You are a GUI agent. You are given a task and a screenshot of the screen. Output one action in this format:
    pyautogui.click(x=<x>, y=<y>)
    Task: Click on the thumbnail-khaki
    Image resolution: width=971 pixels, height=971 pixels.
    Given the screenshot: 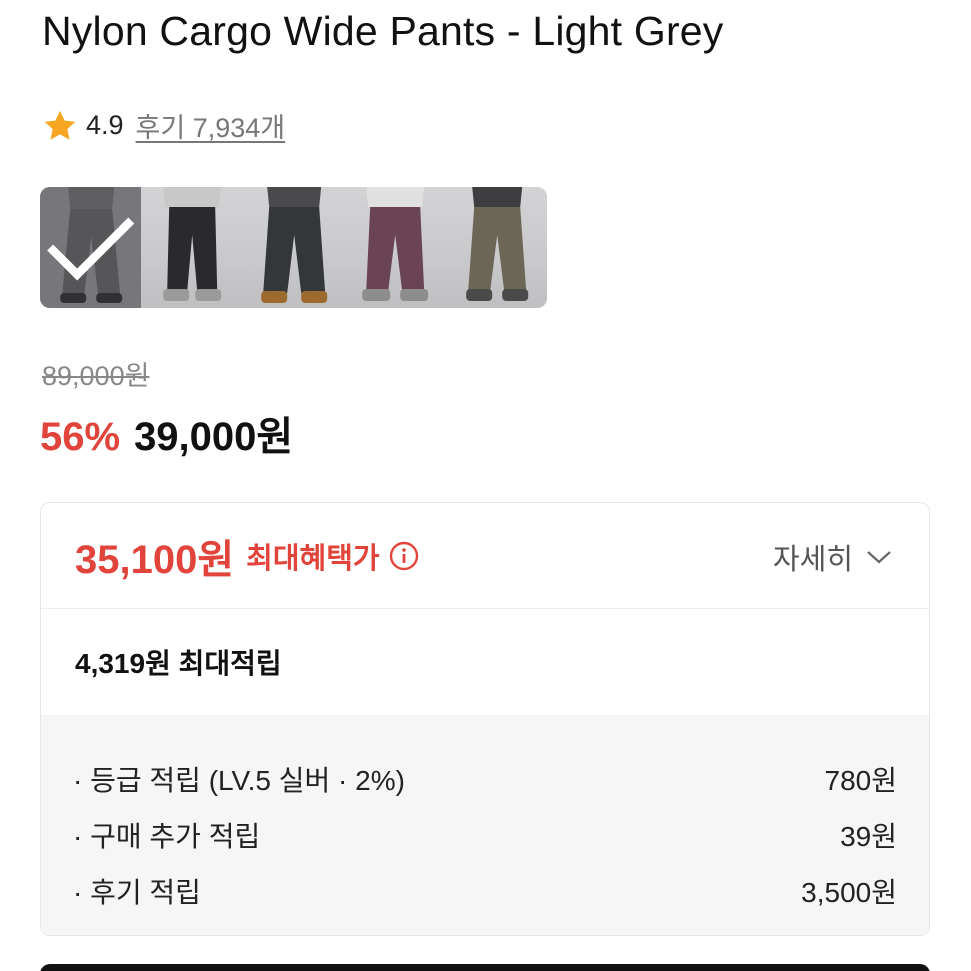 What is the action you would take?
    pyautogui.click(x=496, y=247)
    